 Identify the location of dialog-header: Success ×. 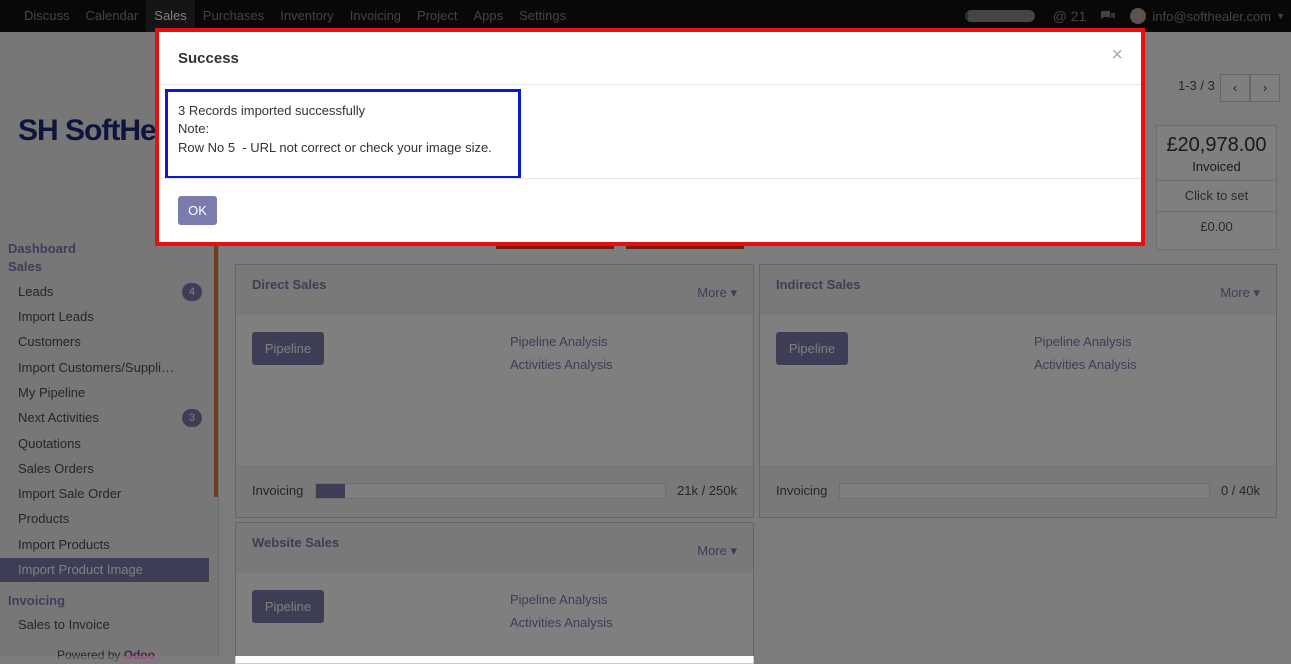
(650, 58).